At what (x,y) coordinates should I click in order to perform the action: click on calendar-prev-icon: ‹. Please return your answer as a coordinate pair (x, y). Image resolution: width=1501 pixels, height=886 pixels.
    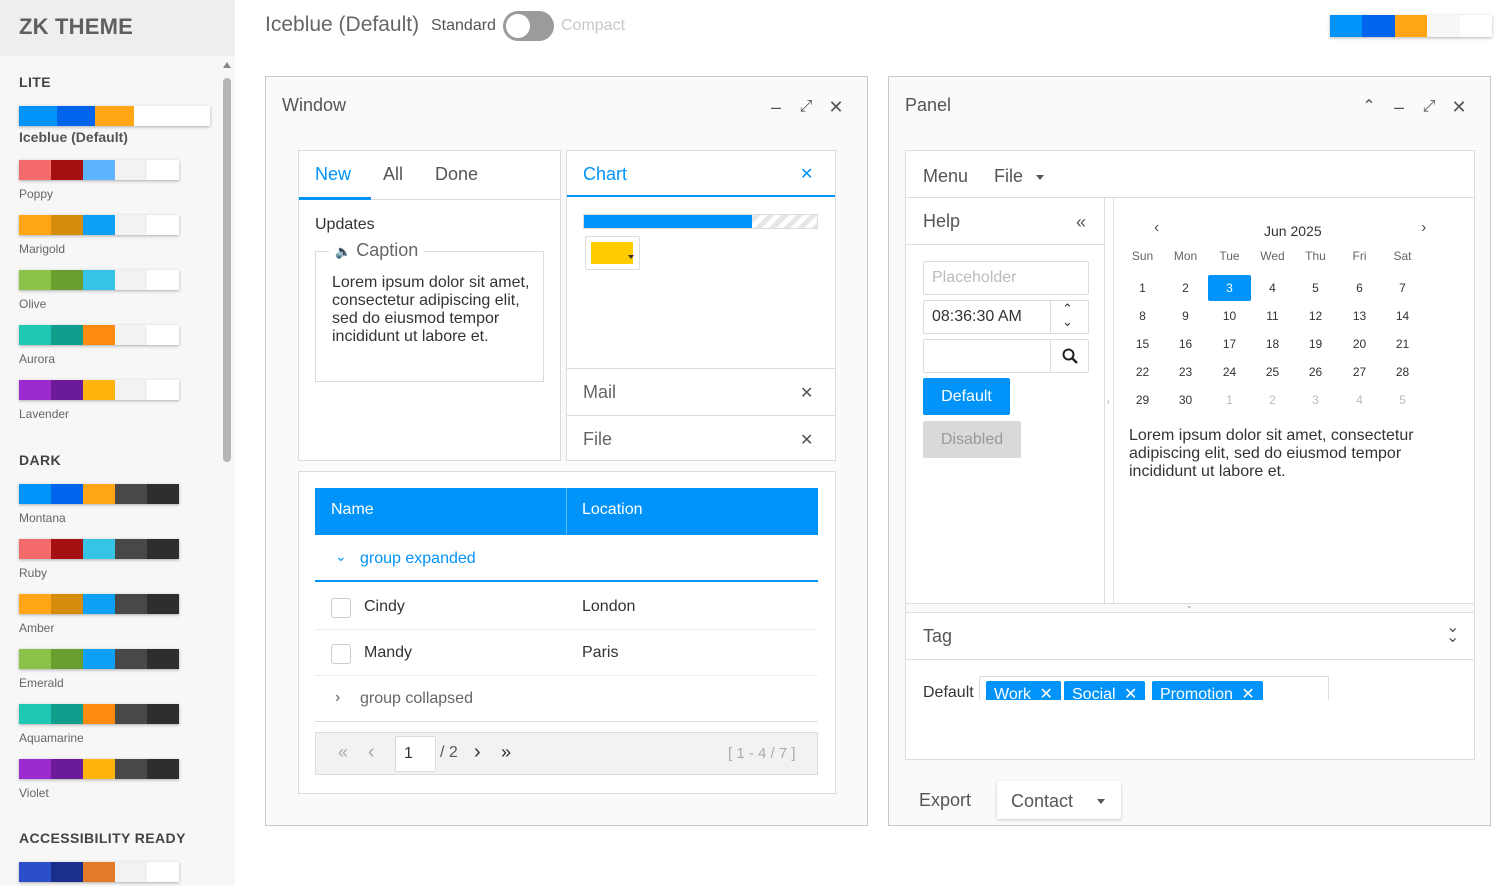
    Looking at the image, I should click on (1156, 228).